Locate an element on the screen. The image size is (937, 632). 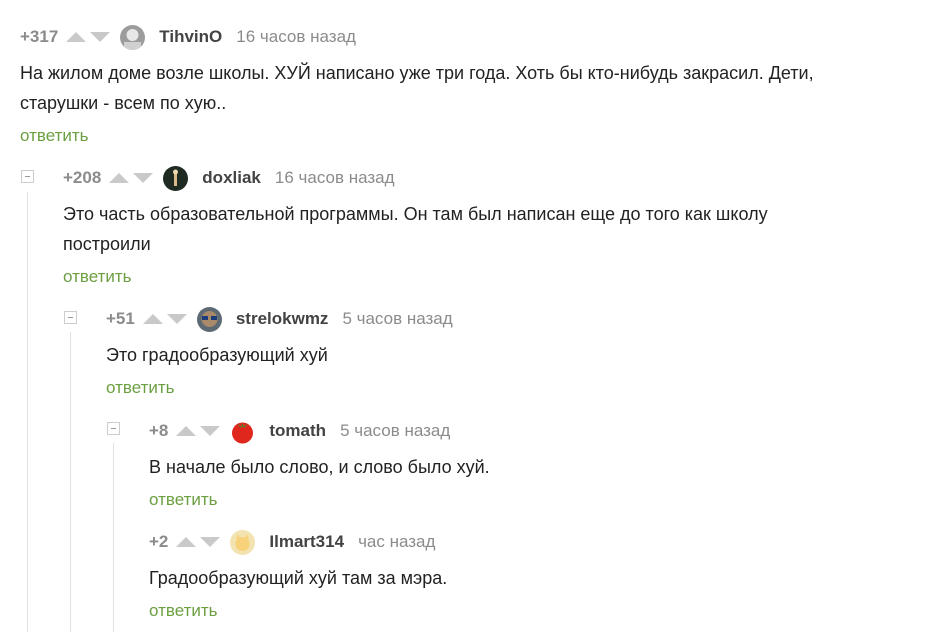
comment-header: +8 tomath 5 часов назад is located at coordinates (299, 431).